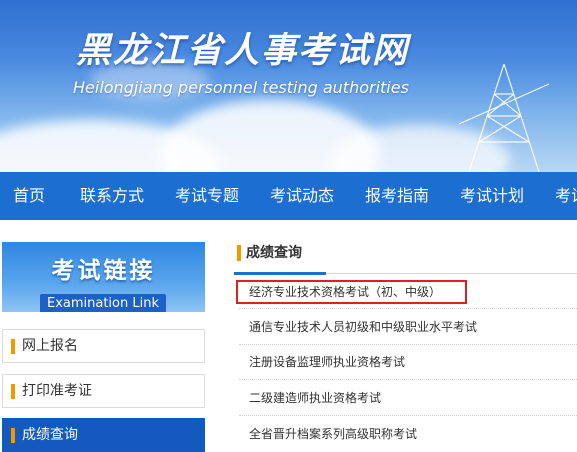  Describe the element at coordinates (363, 327) in the screenshot. I see `exam-link-telecom: 通信专业技术人员初级和中级职业水平考试` at that location.